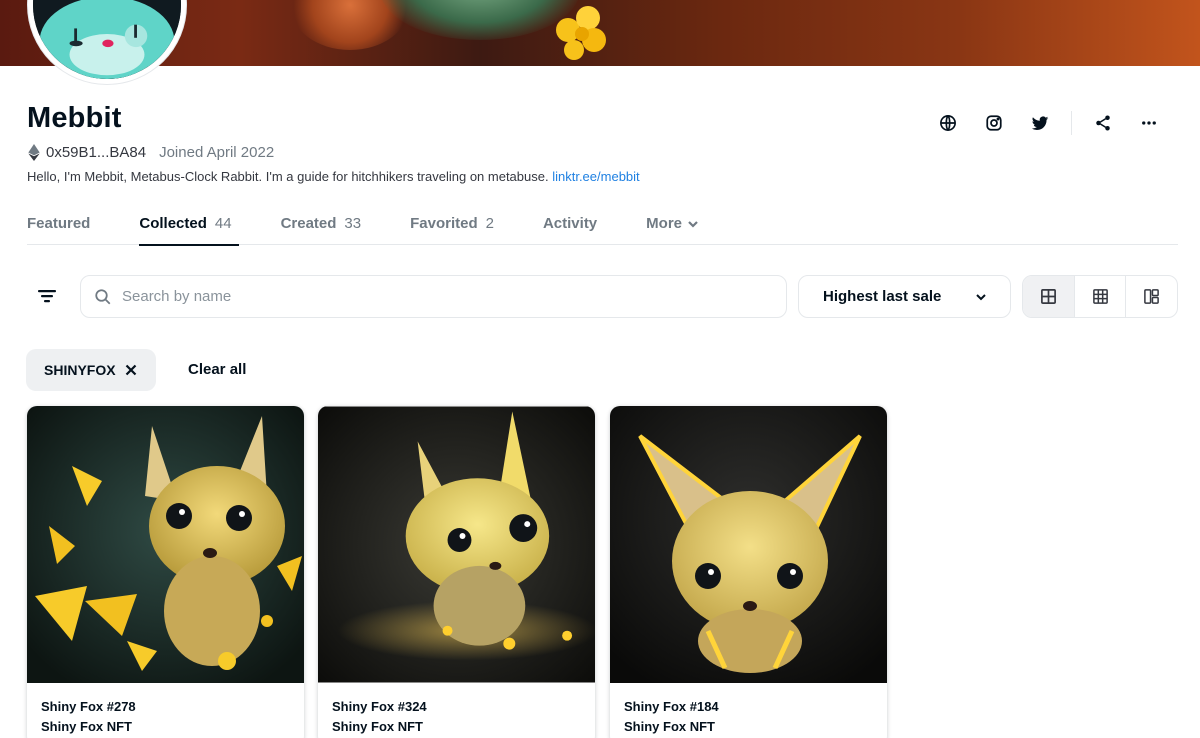 The height and width of the screenshot is (738, 1200). I want to click on ethereum-icon, so click(34, 152).